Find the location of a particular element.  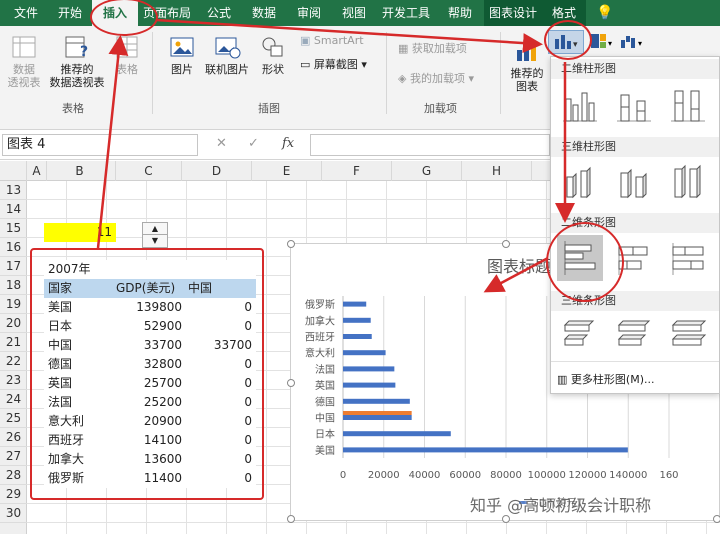

watermark: 知乎 @高顿初级会计职称 is located at coordinates (561, 505).